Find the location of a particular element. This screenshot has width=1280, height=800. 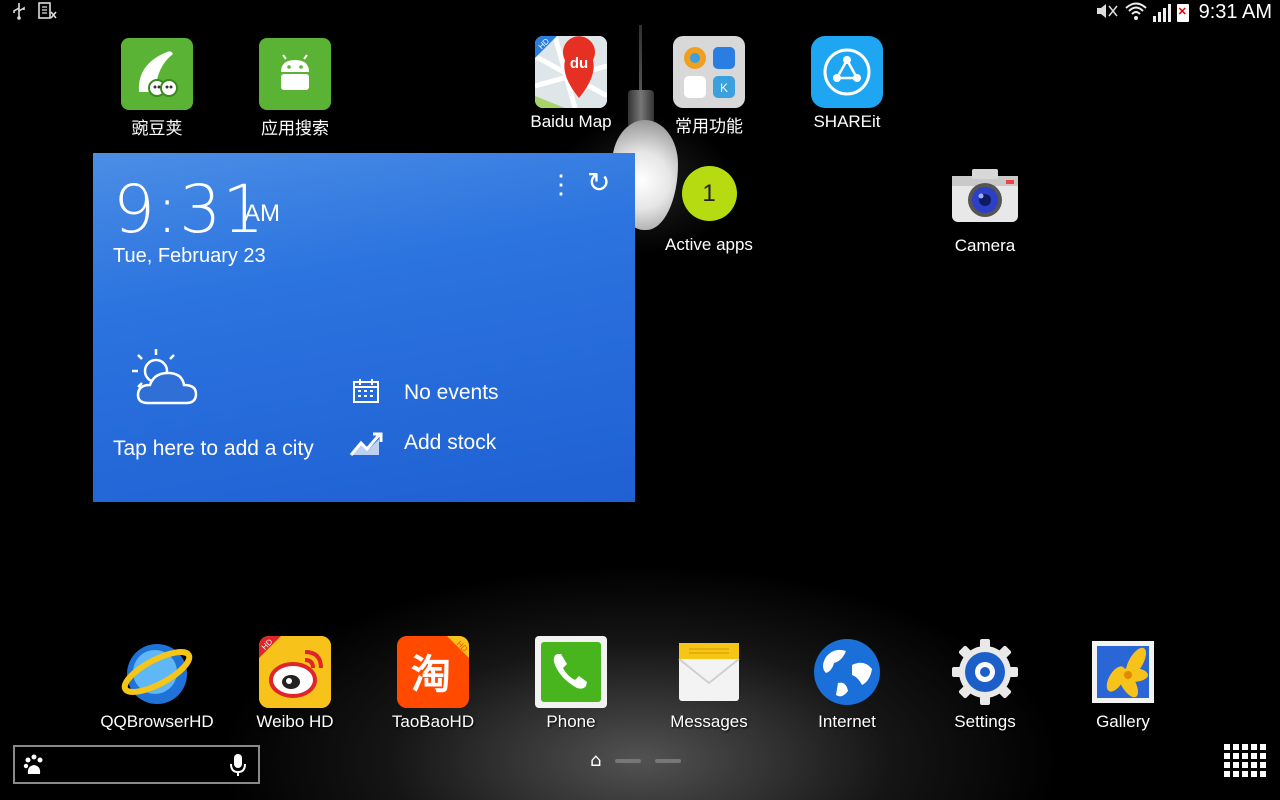

calendar-icon is located at coordinates (366, 393).